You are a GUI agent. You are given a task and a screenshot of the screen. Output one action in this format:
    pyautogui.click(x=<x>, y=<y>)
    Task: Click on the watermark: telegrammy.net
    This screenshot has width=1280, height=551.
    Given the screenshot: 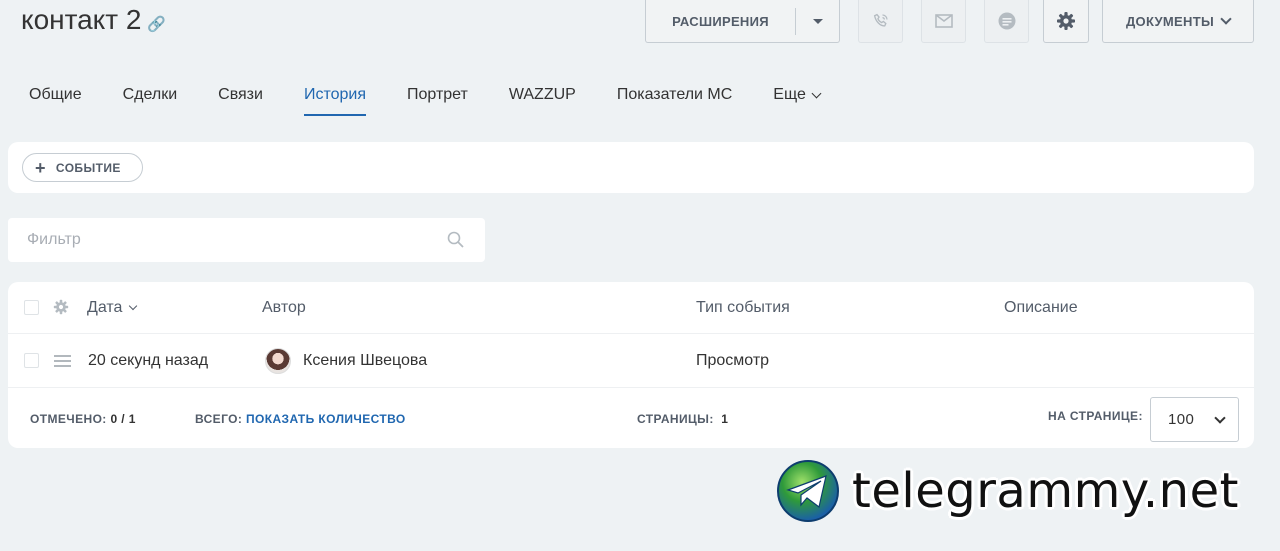 What is the action you would take?
    pyautogui.click(x=1007, y=491)
    